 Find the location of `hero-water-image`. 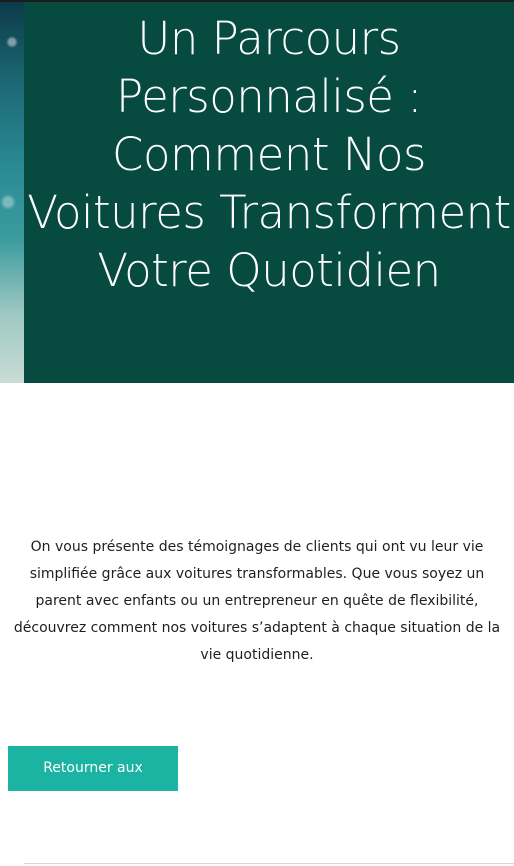

hero-water-image is located at coordinates (12, 192).